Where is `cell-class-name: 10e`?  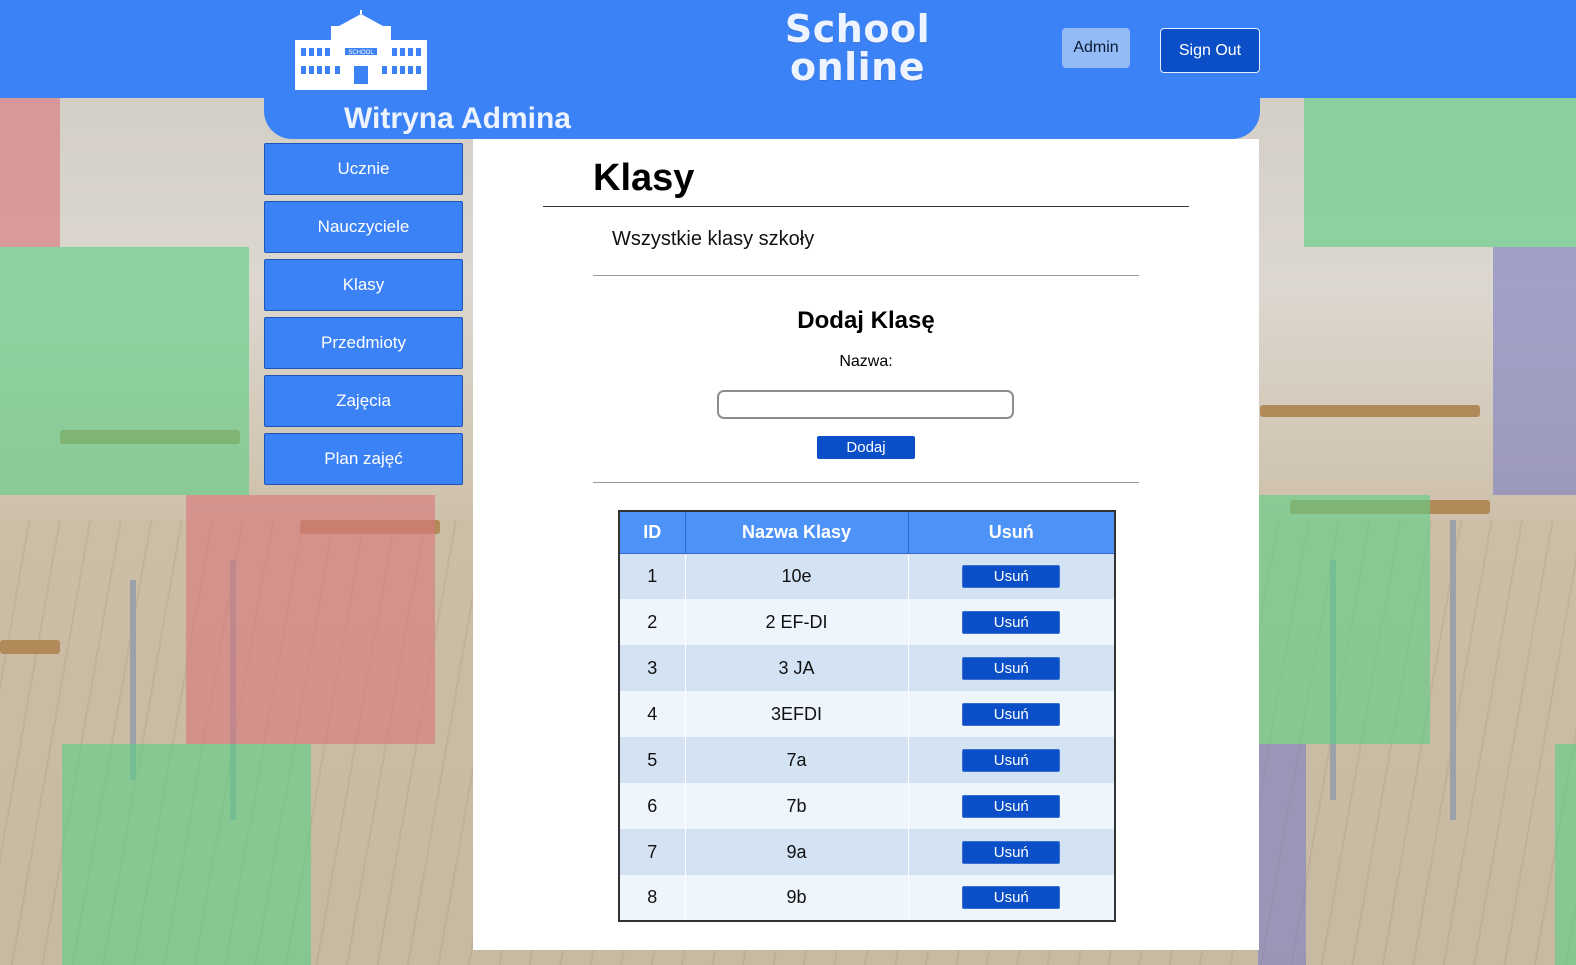
cell-class-name: 10e is located at coordinates (797, 576).